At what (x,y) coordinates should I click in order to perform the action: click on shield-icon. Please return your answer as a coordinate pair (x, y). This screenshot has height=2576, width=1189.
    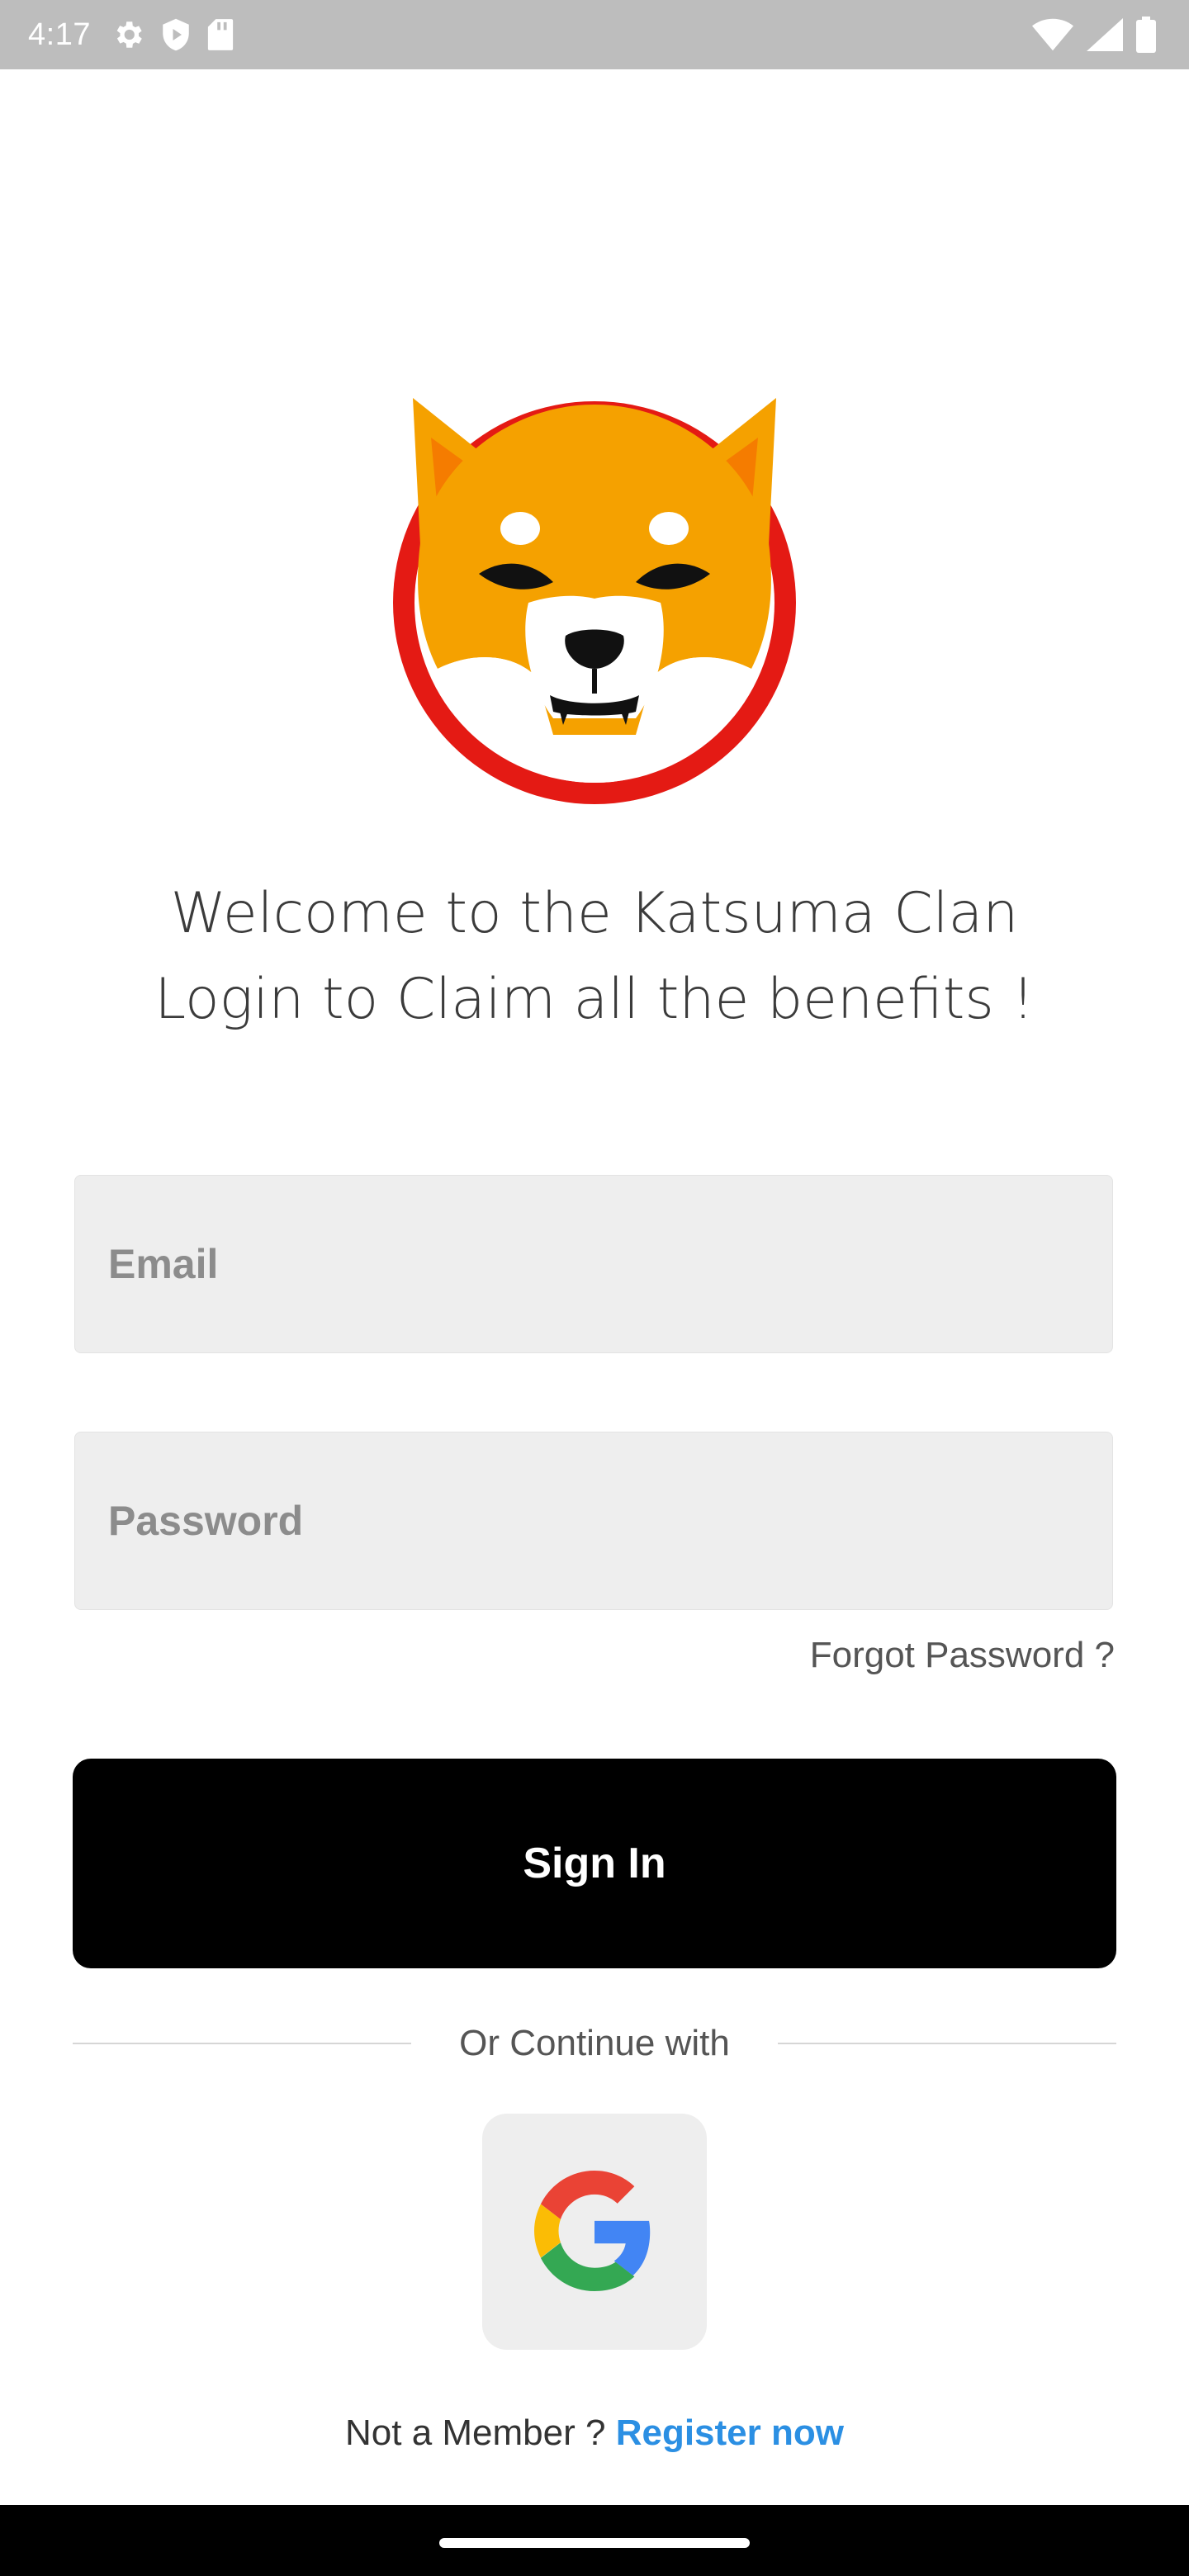
    Looking at the image, I should click on (176, 34).